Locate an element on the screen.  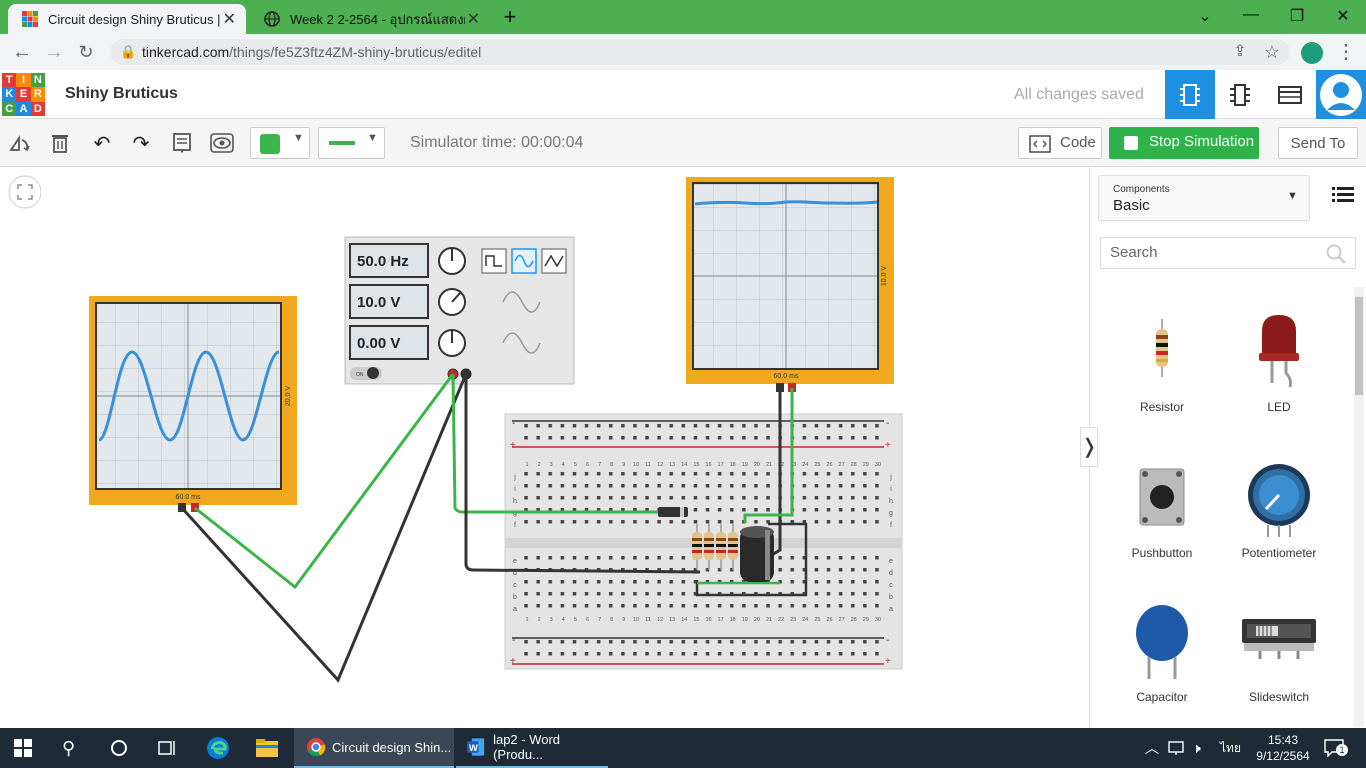
code-button: Code is located at coordinates (1060, 143).